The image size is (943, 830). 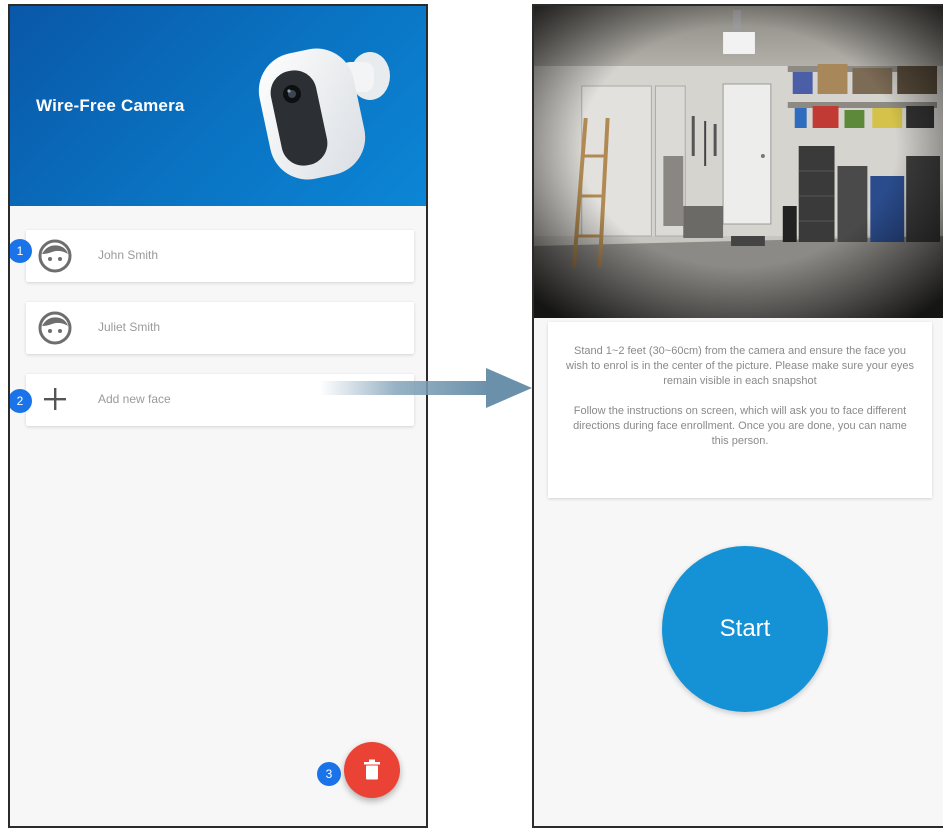 What do you see at coordinates (745, 629) in the screenshot?
I see `start-button: Start` at bounding box center [745, 629].